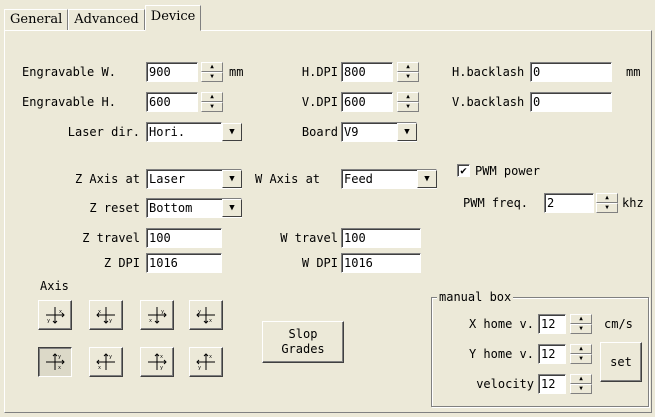 Image resolution: width=655 pixels, height=417 pixels. What do you see at coordinates (172, 72) in the screenshot?
I see `engravable-w-input: 900` at bounding box center [172, 72].